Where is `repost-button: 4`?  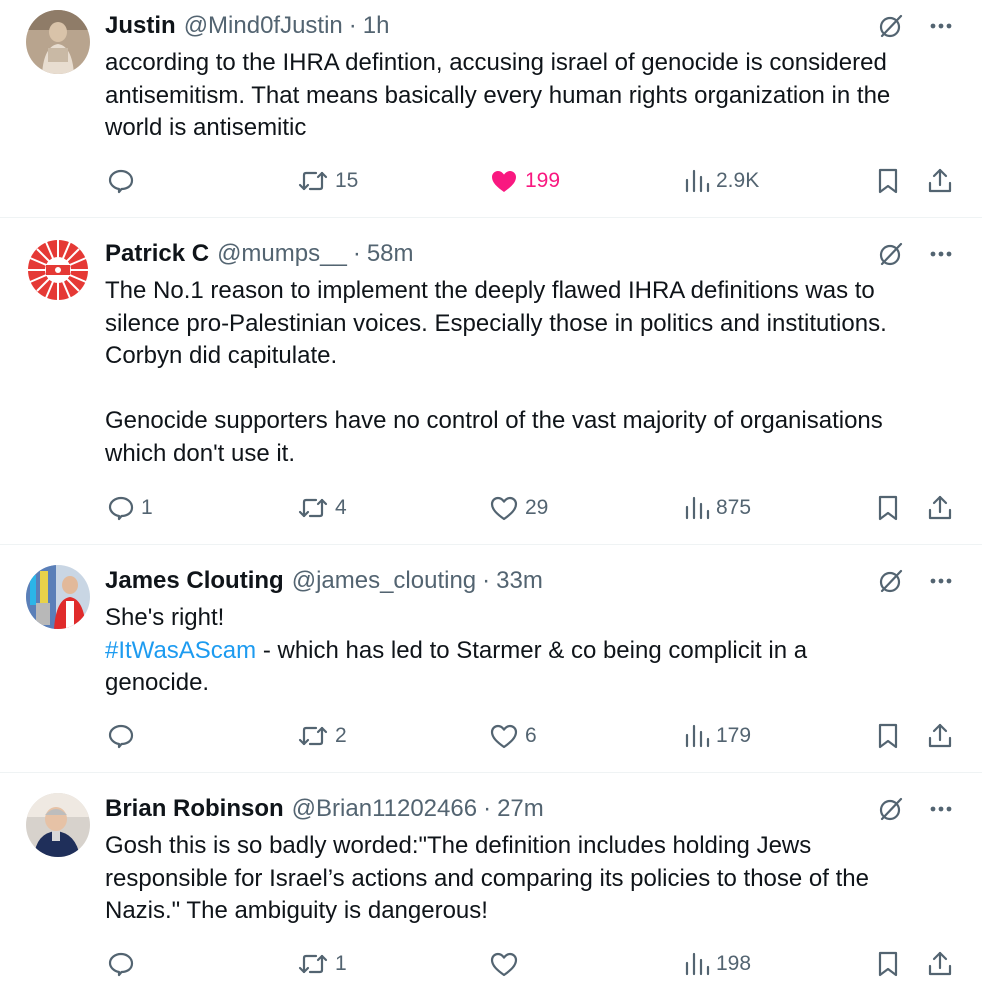 repost-button: 4 is located at coordinates (322, 508).